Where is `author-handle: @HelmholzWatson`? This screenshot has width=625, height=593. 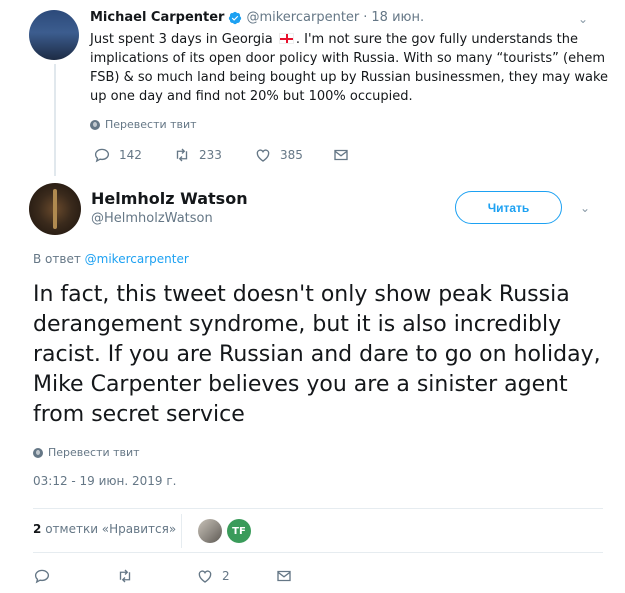
author-handle: @HelmholzWatson is located at coordinates (152, 218).